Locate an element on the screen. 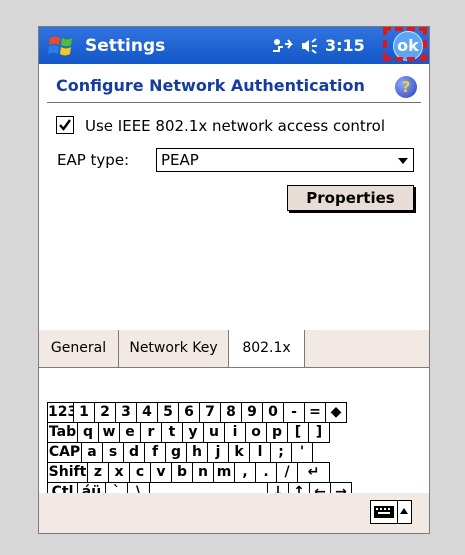 This screenshot has height=555, width=465. tab-general: General is located at coordinates (79, 348).